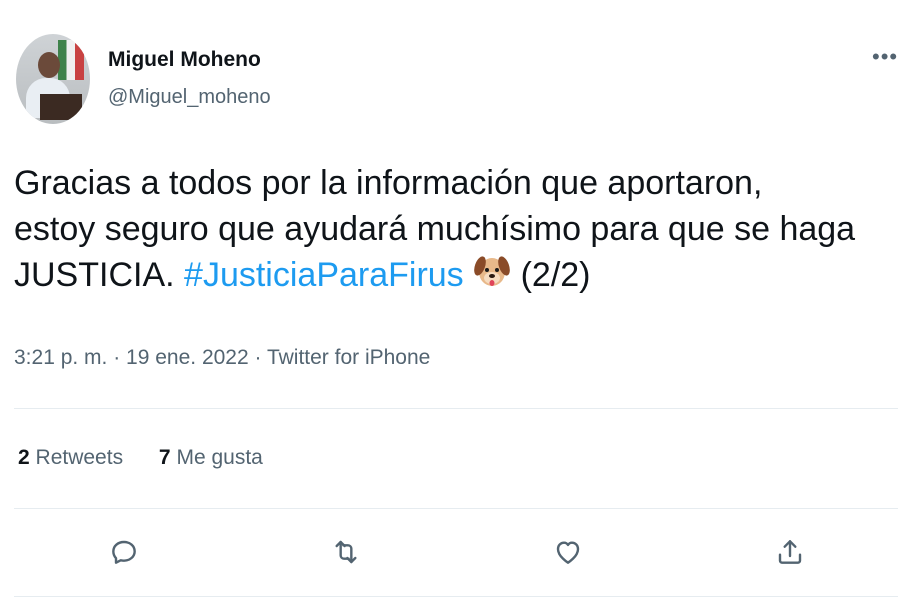  I want to click on avatar-podium, so click(61, 107).